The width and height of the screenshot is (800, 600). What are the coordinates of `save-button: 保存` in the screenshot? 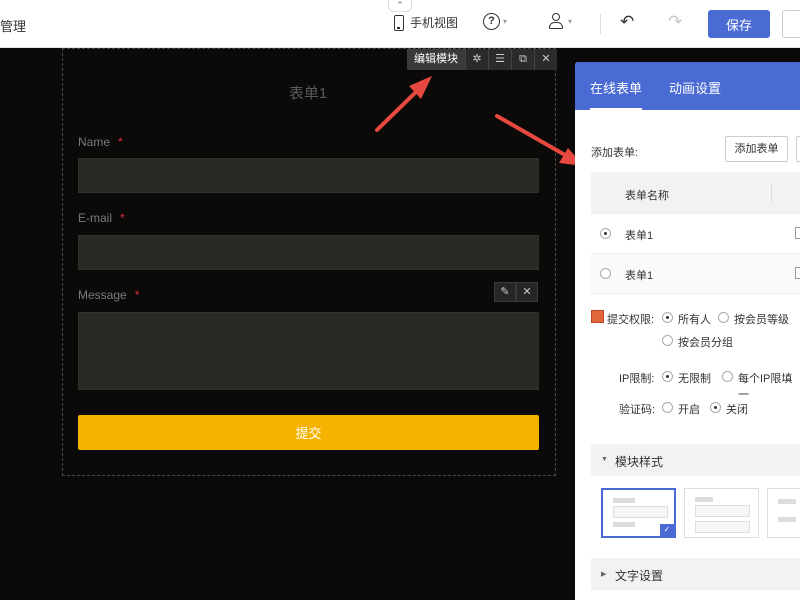 It's located at (739, 24).